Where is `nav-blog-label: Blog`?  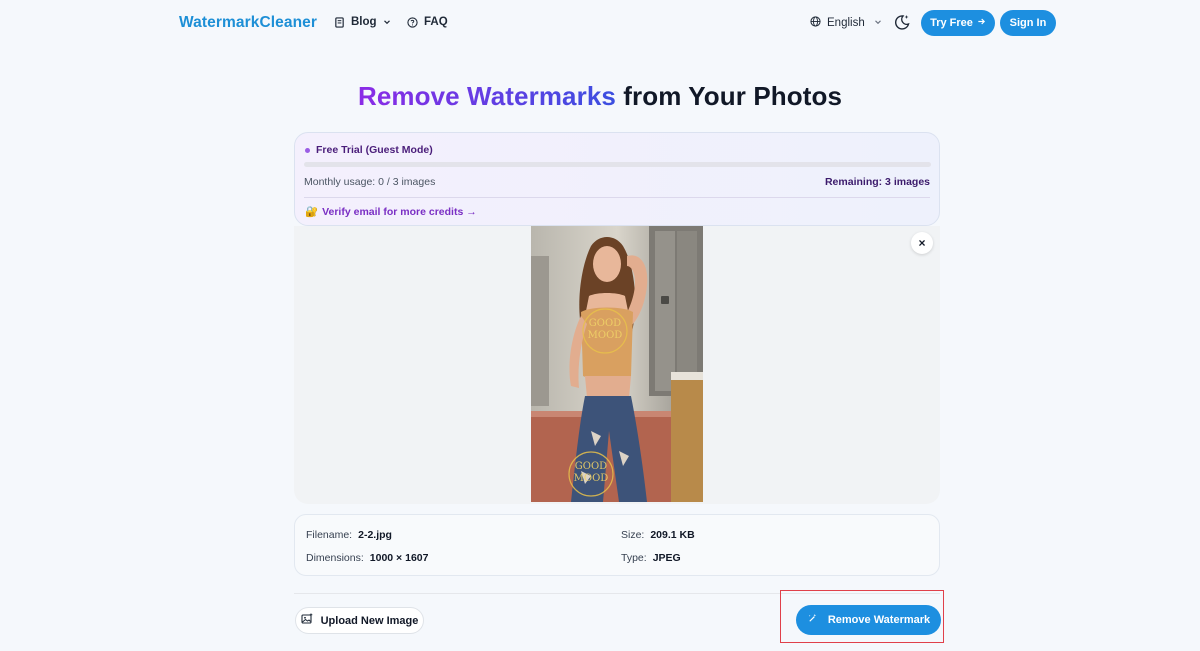
nav-blog-label: Blog is located at coordinates (364, 22).